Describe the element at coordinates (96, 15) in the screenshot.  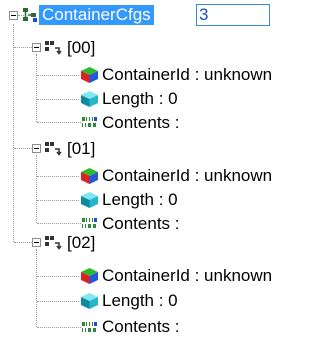
I see `root-label: ContainerCfgs` at that location.